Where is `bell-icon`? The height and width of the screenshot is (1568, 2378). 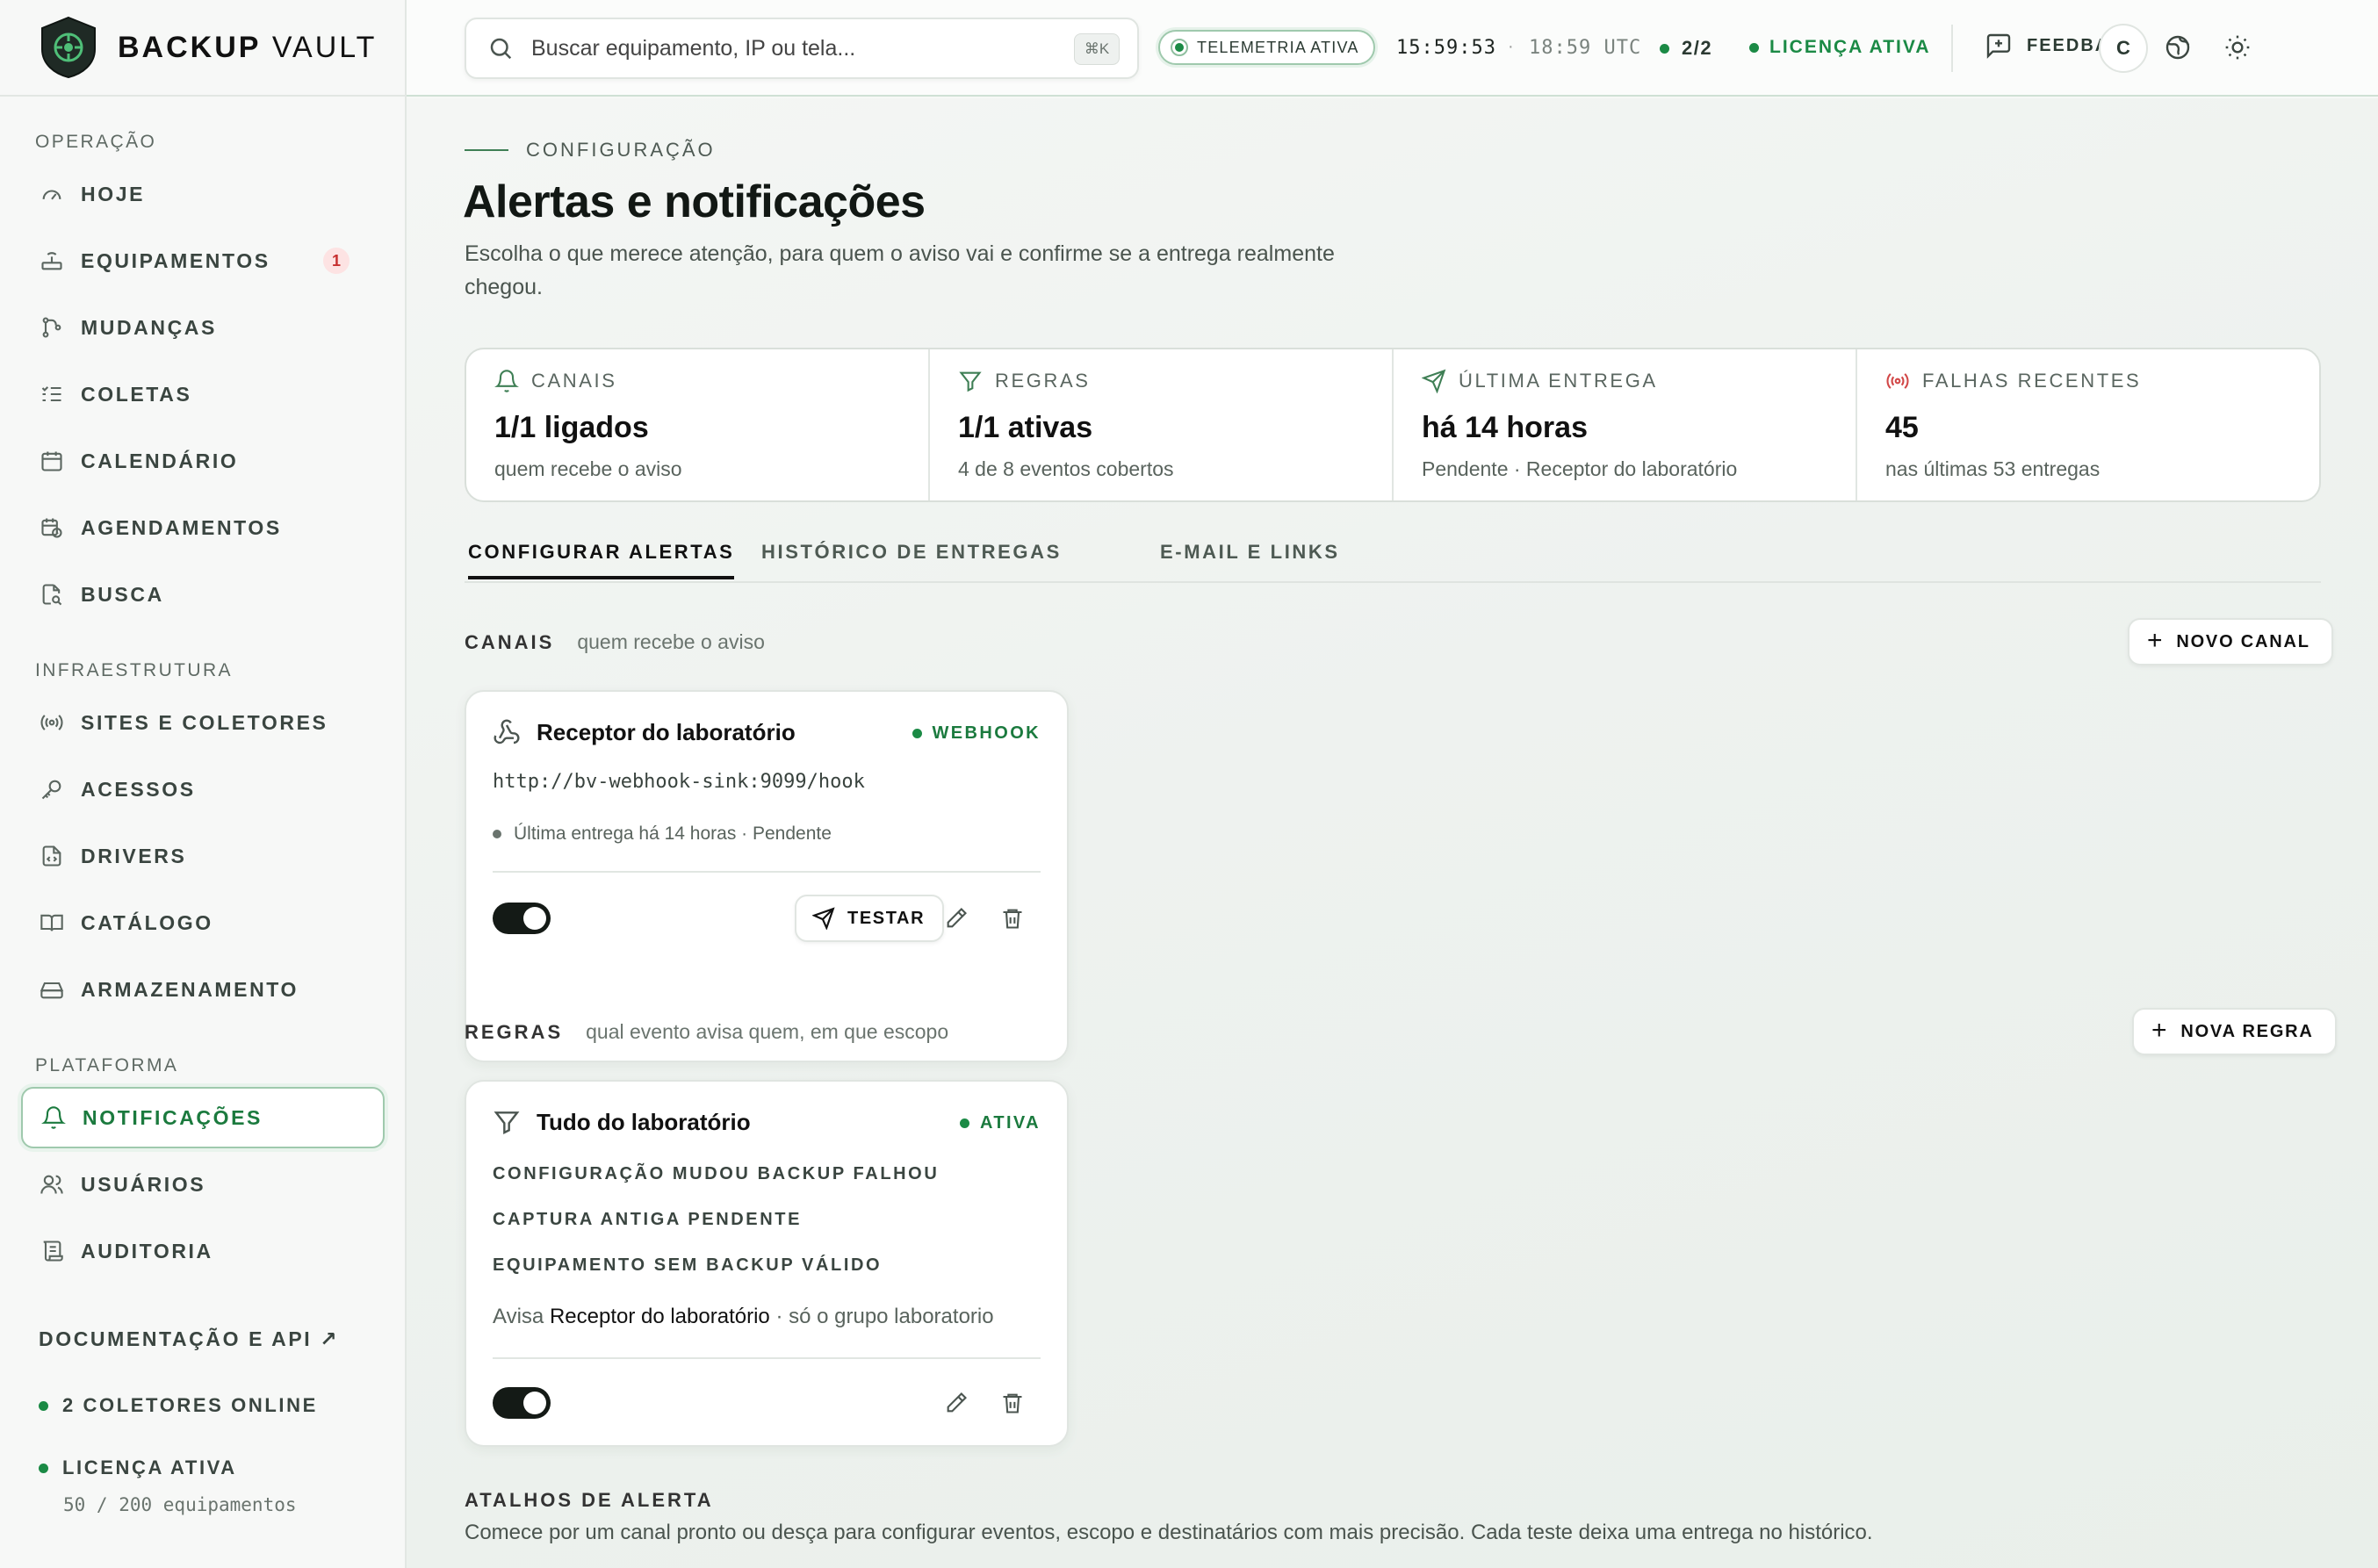
bell-icon is located at coordinates (507, 381).